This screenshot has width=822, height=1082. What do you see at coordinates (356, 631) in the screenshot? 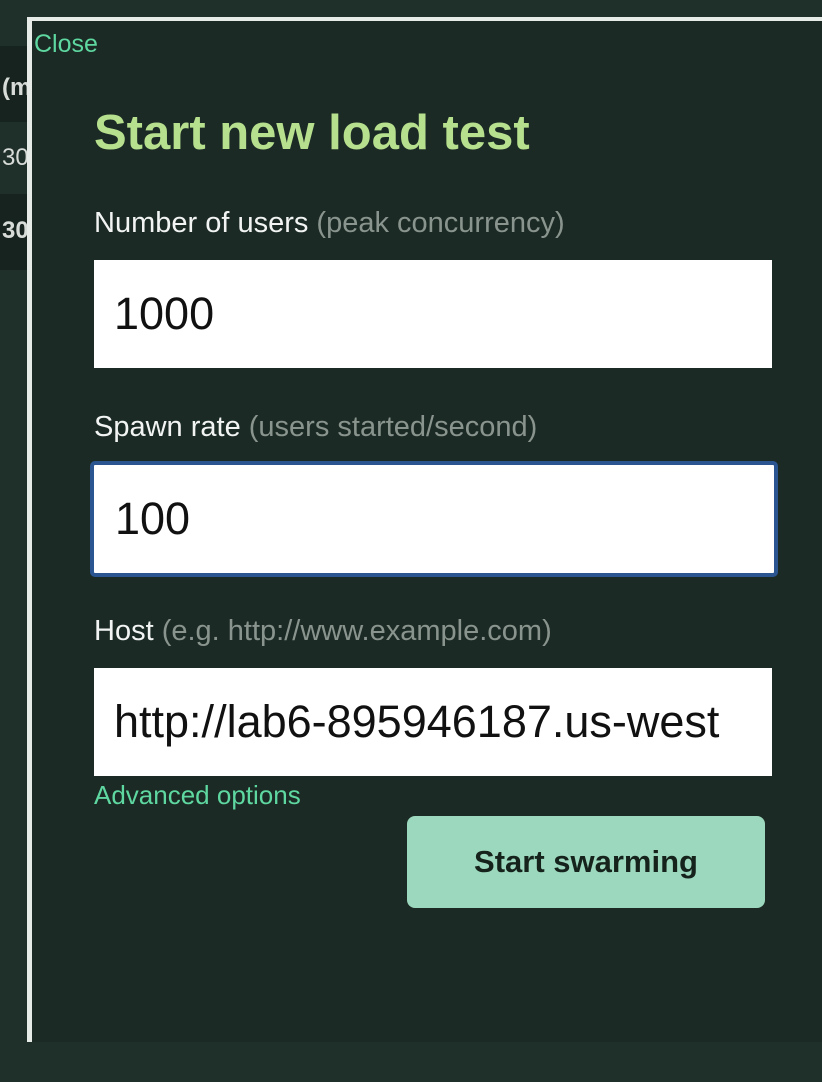
I see `host-label-hint: (e.g. http://www.example.com)` at bounding box center [356, 631].